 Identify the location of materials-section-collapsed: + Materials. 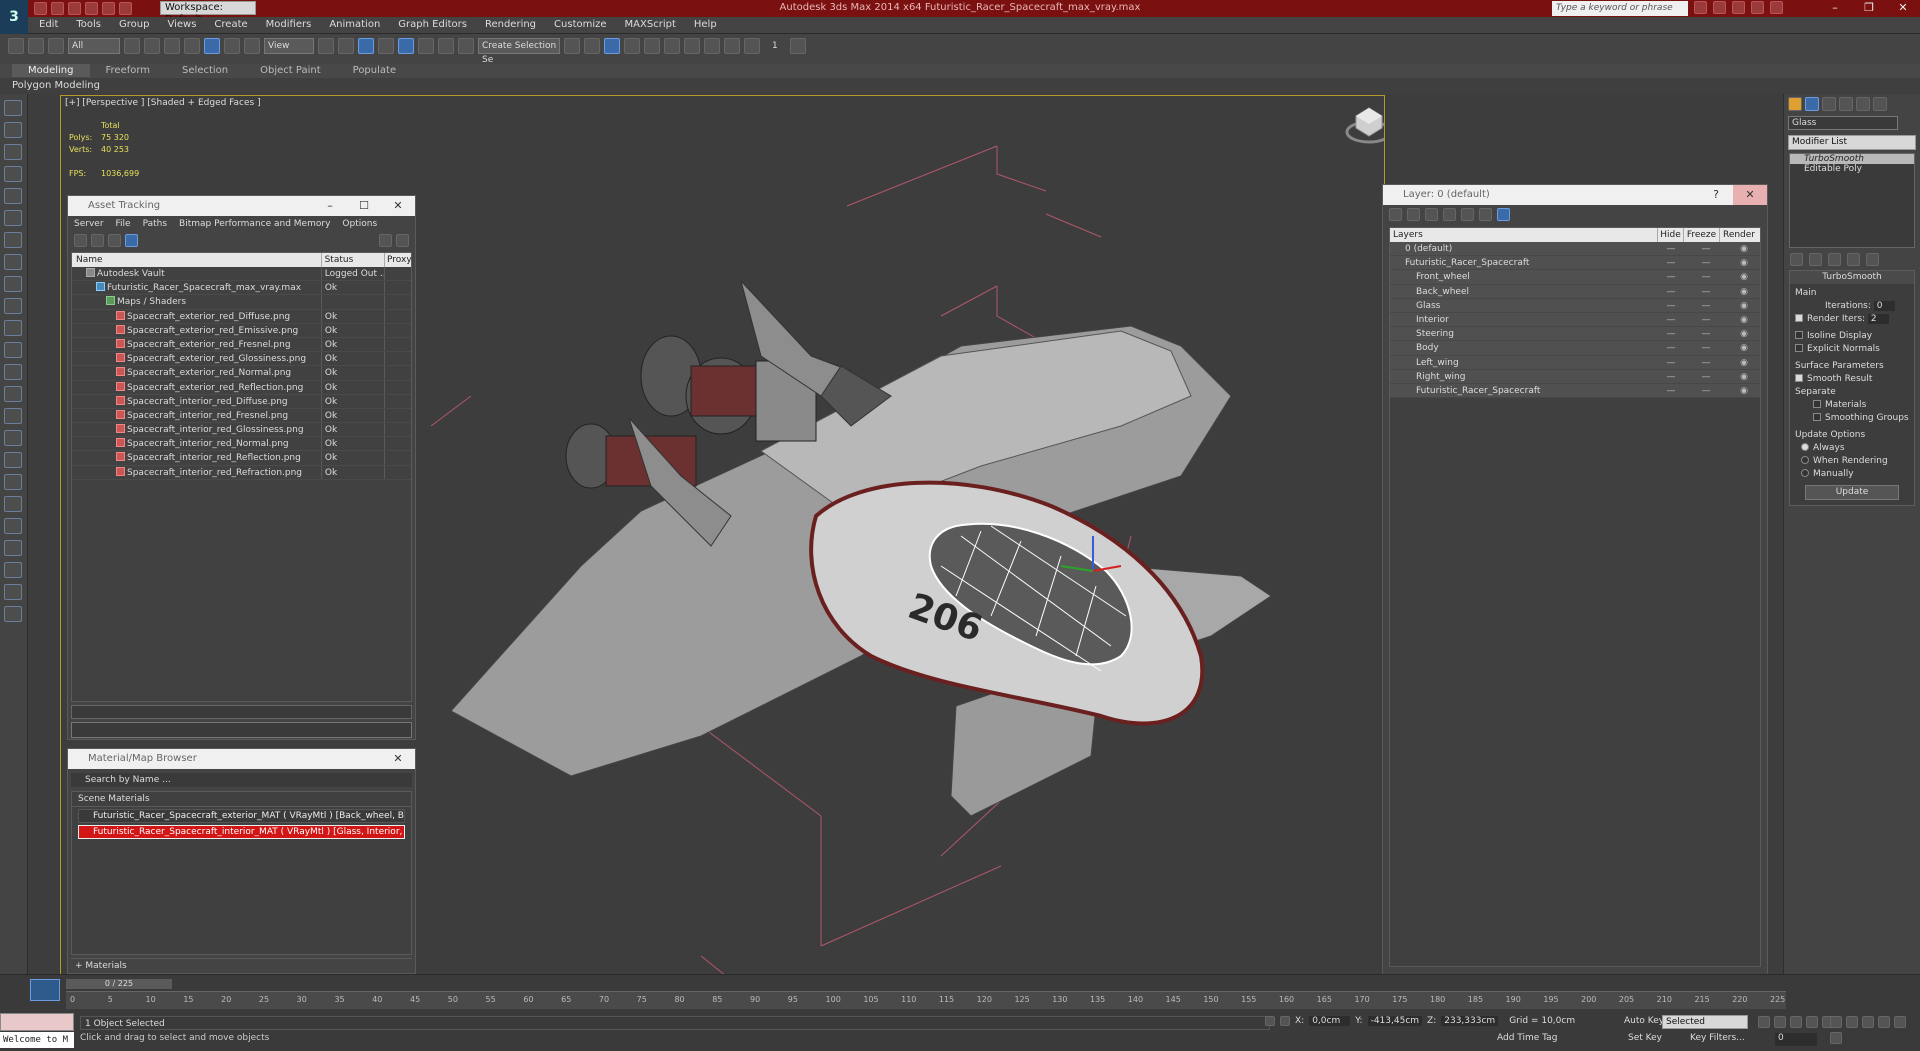
(241, 965).